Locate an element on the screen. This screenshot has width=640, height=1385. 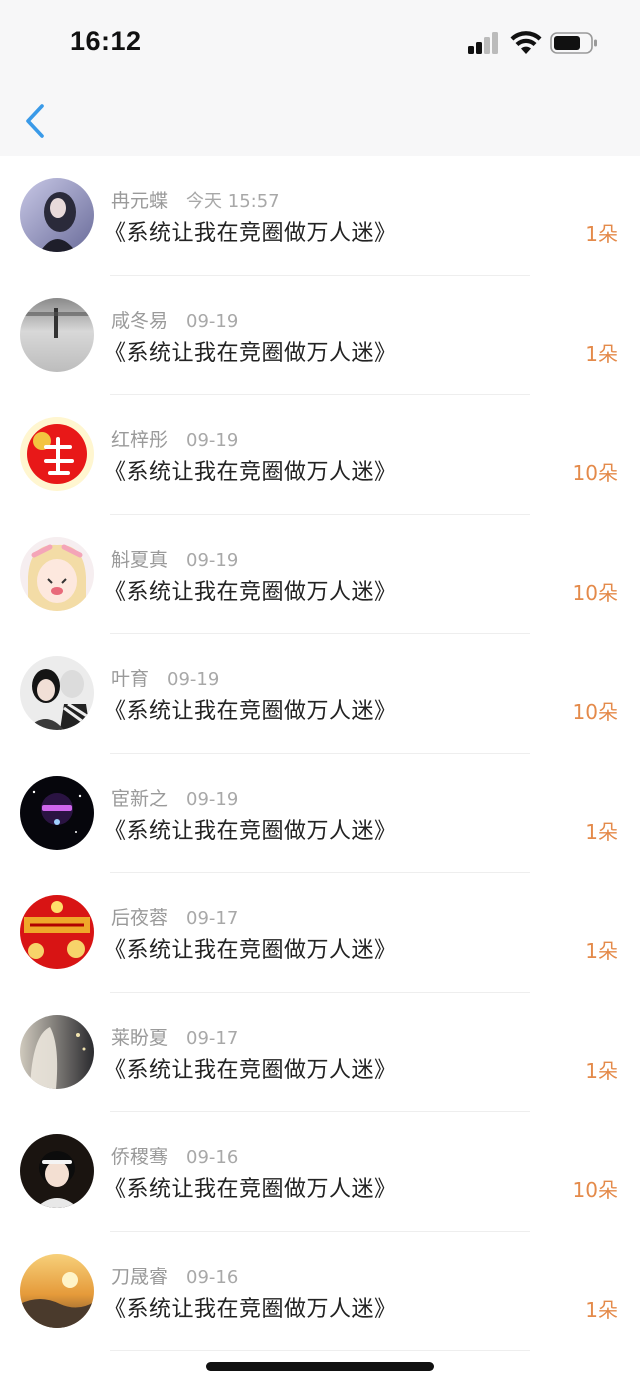
divider is located at coordinates (320, 1350).